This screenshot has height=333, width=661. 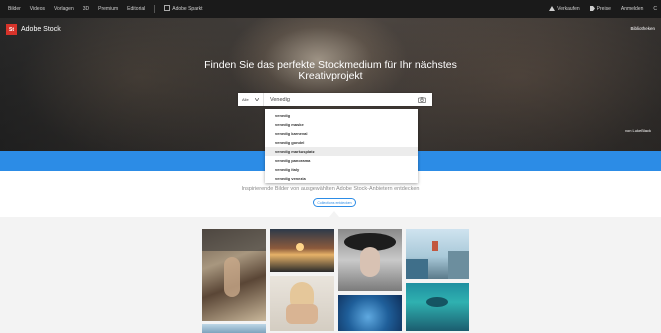 What do you see at coordinates (330, 76) in the screenshot?
I see `hero-headline-line2: Kreativprojekt` at bounding box center [330, 76].